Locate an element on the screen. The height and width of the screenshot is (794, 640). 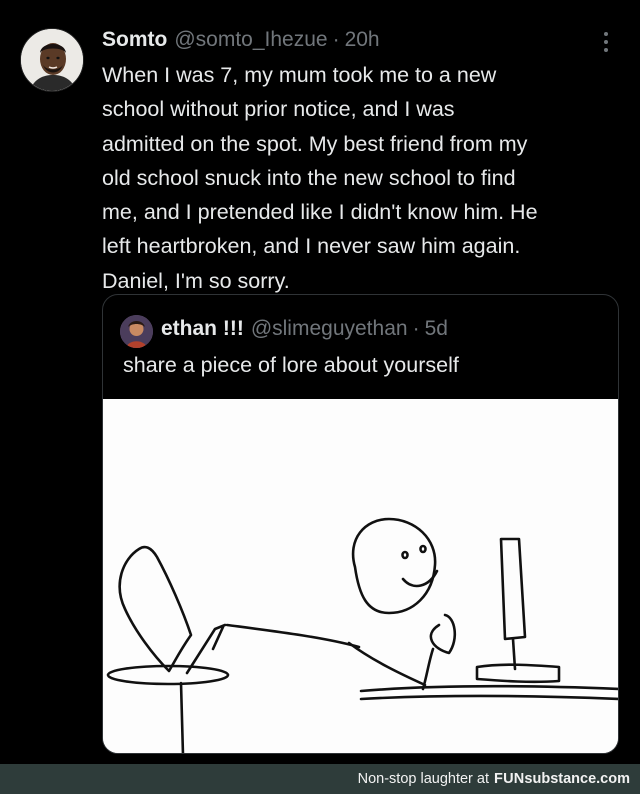
footer-text: Non-stop laughter at is located at coordinates (423, 779).